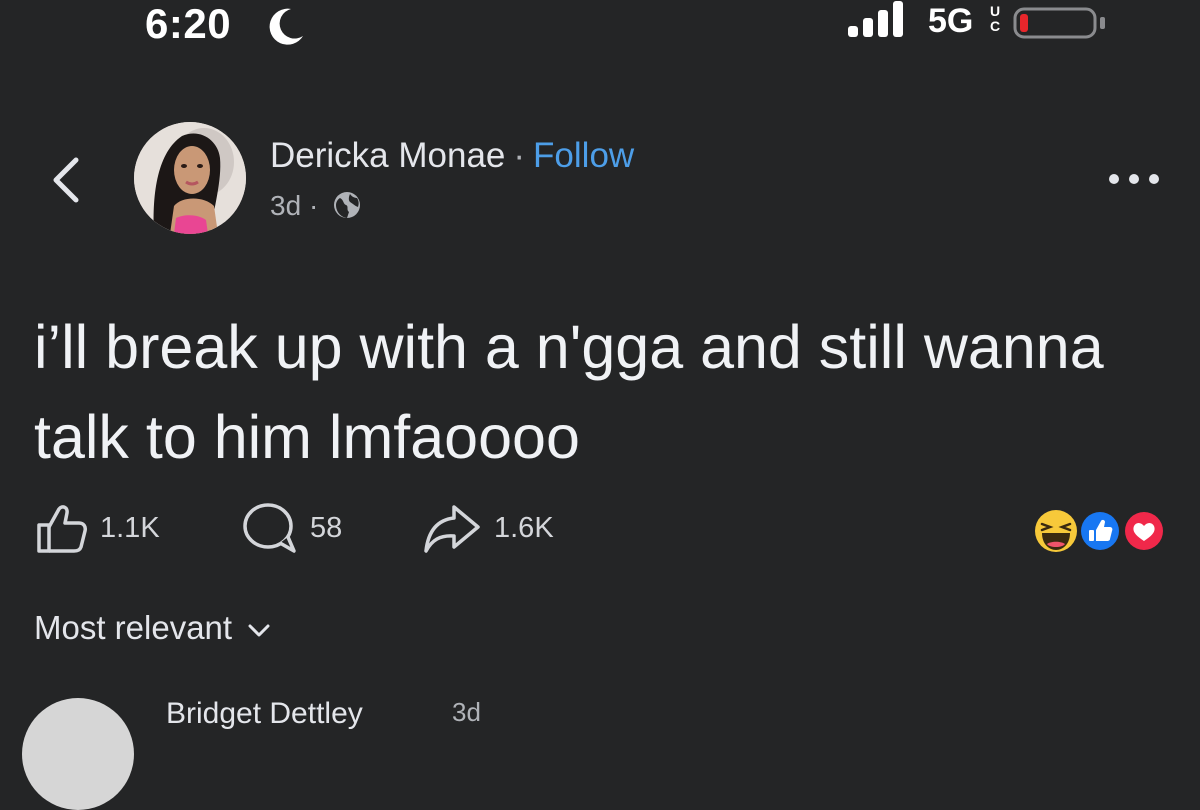  I want to click on signal-strength-icon, so click(875, 19).